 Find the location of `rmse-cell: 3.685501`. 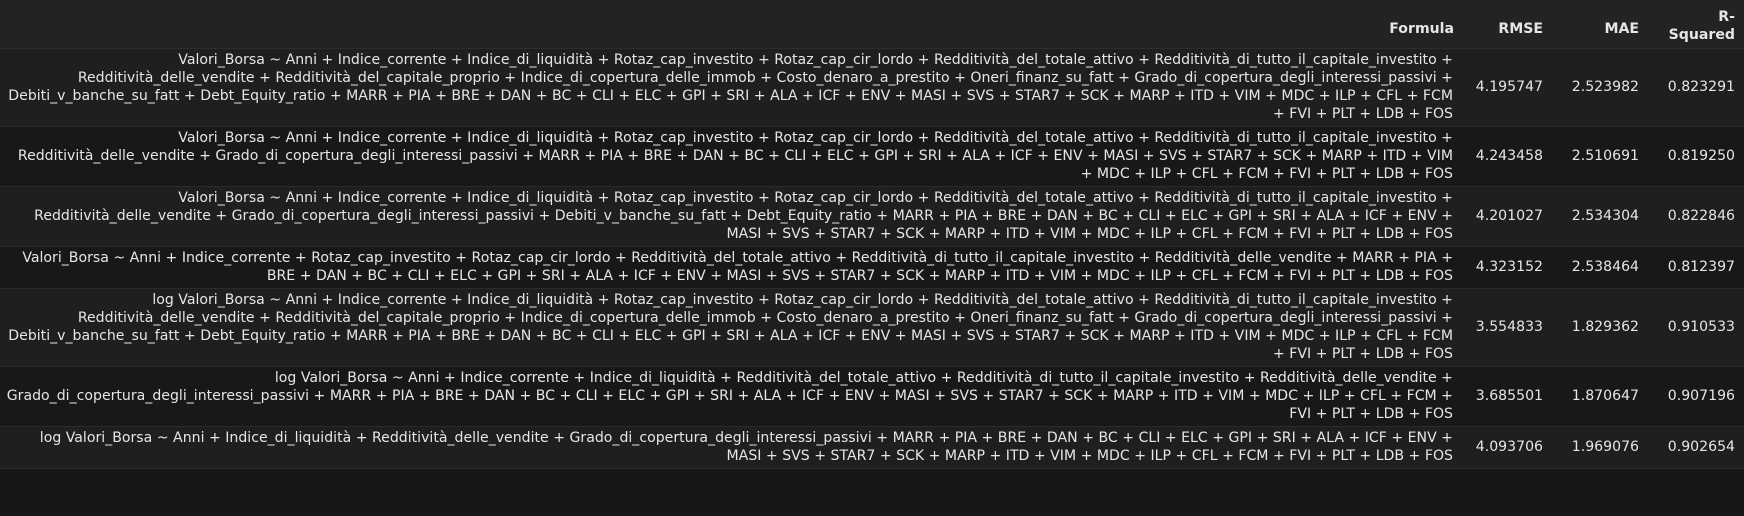

rmse-cell: 3.685501 is located at coordinates (1509, 396).